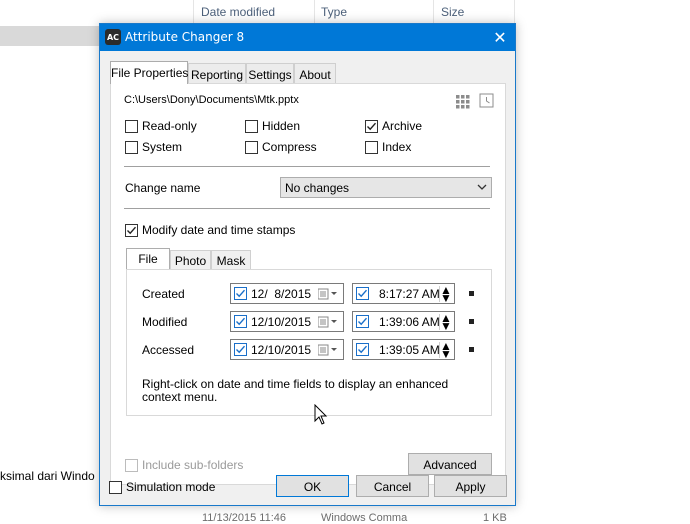  I want to click on column-type: Type, so click(334, 12).